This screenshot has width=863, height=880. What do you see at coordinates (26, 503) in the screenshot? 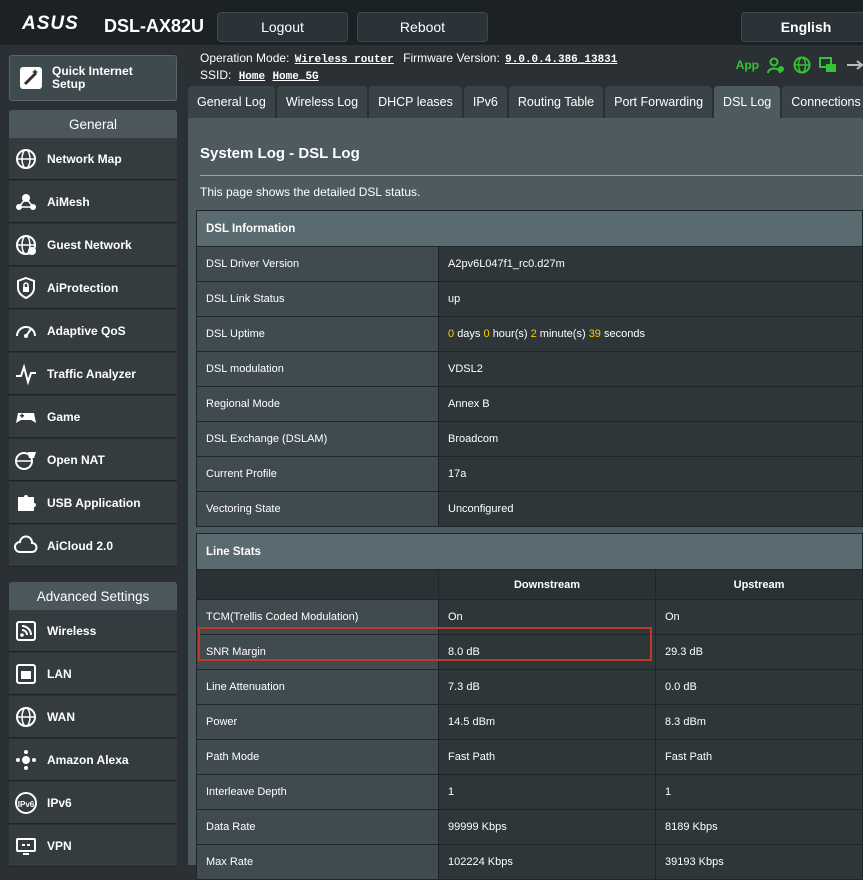
I see `puzzle-icon` at bounding box center [26, 503].